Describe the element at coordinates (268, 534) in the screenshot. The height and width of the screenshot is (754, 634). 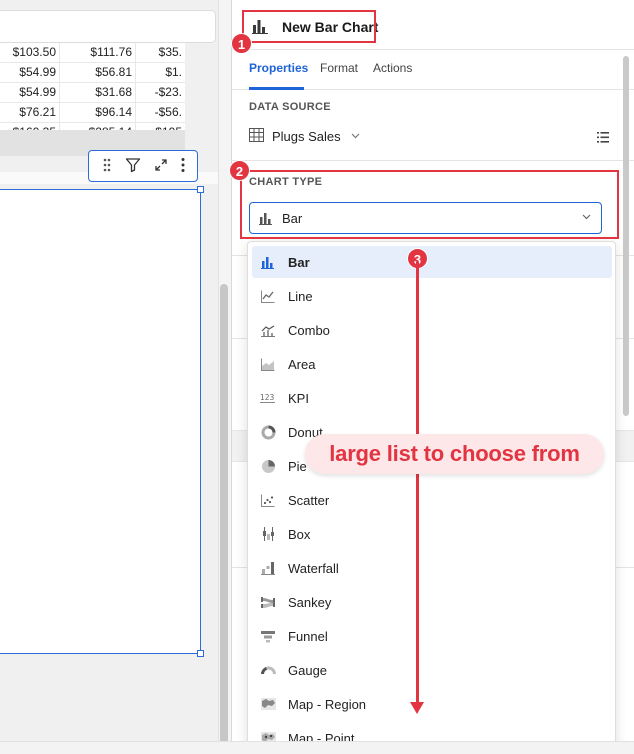
I see `box-plot-icon` at that location.